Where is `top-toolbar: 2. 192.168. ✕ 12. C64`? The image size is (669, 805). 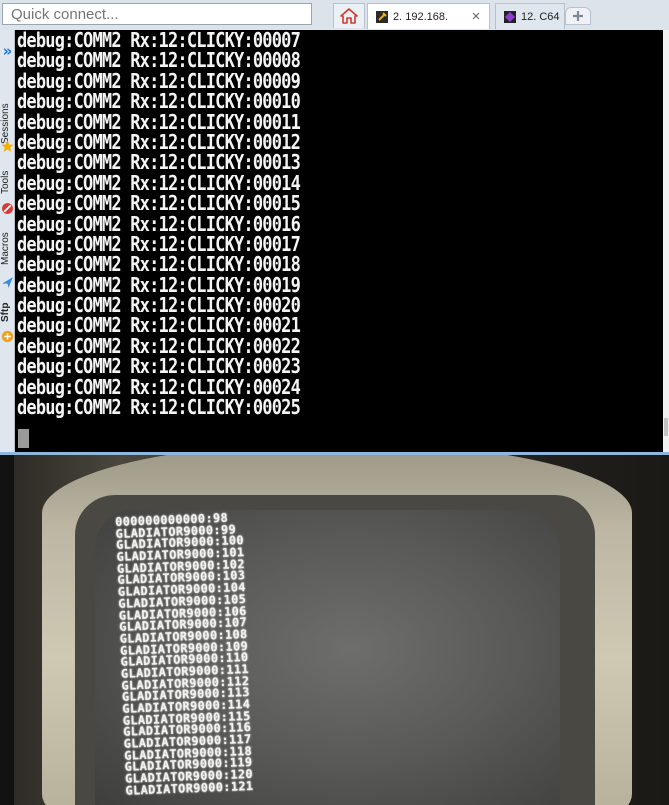 top-toolbar: 2. 192.168. ✕ 12. C64 is located at coordinates (334, 15).